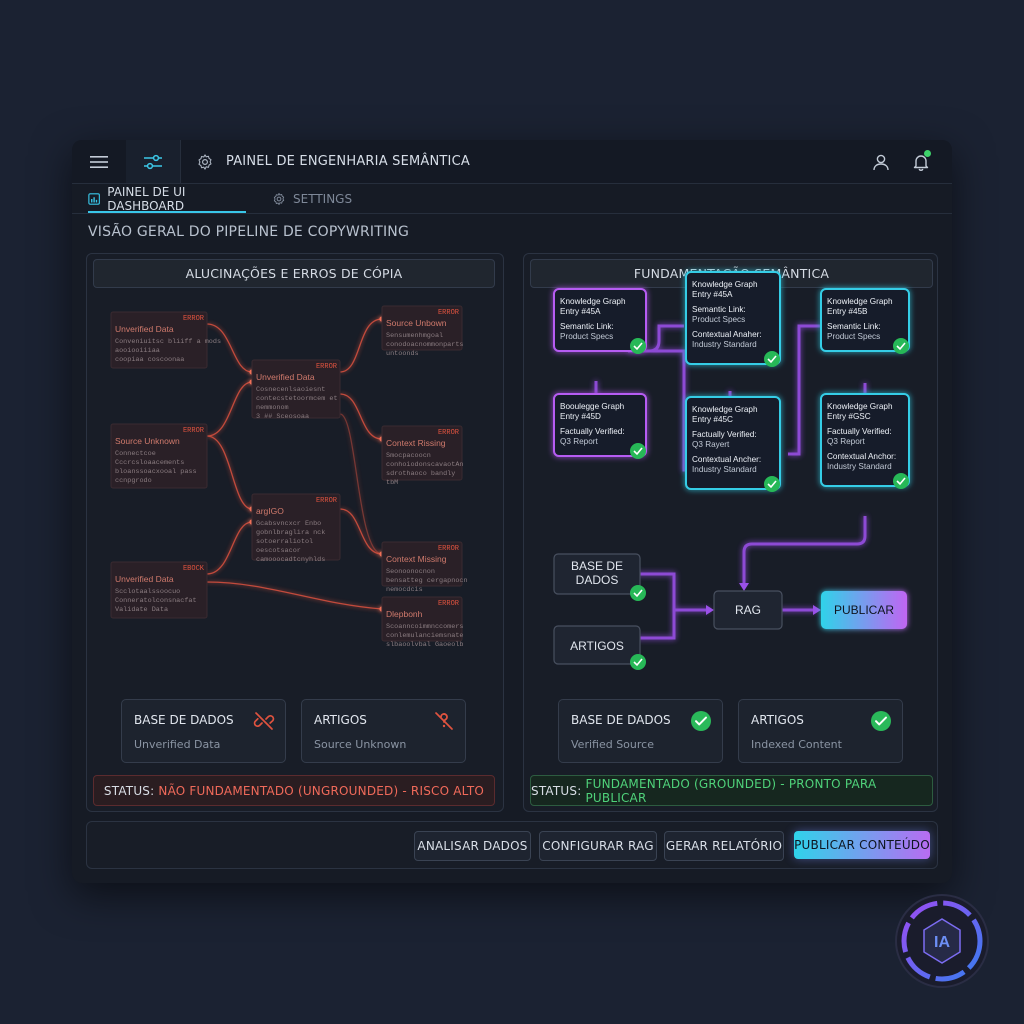  Describe the element at coordinates (712, 419) in the screenshot. I see `kg-node-text: Entry #45C` at that location.